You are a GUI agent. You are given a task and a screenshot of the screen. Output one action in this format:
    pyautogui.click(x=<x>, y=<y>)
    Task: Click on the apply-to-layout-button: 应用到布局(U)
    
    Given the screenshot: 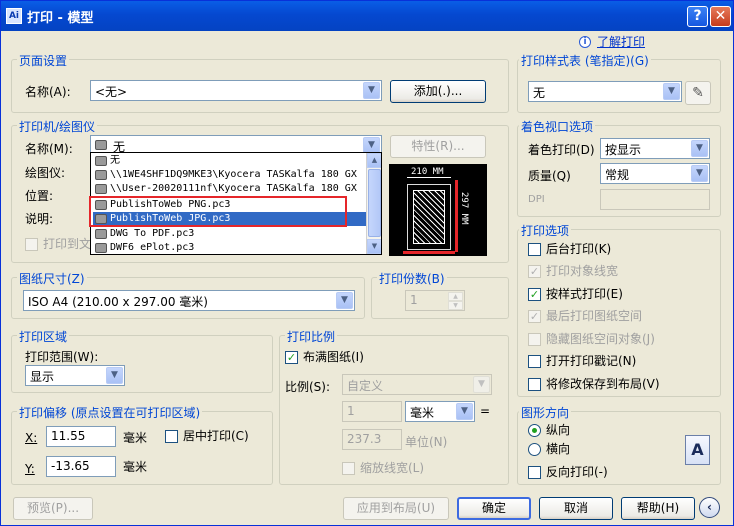 What is the action you would take?
    pyautogui.click(x=396, y=508)
    